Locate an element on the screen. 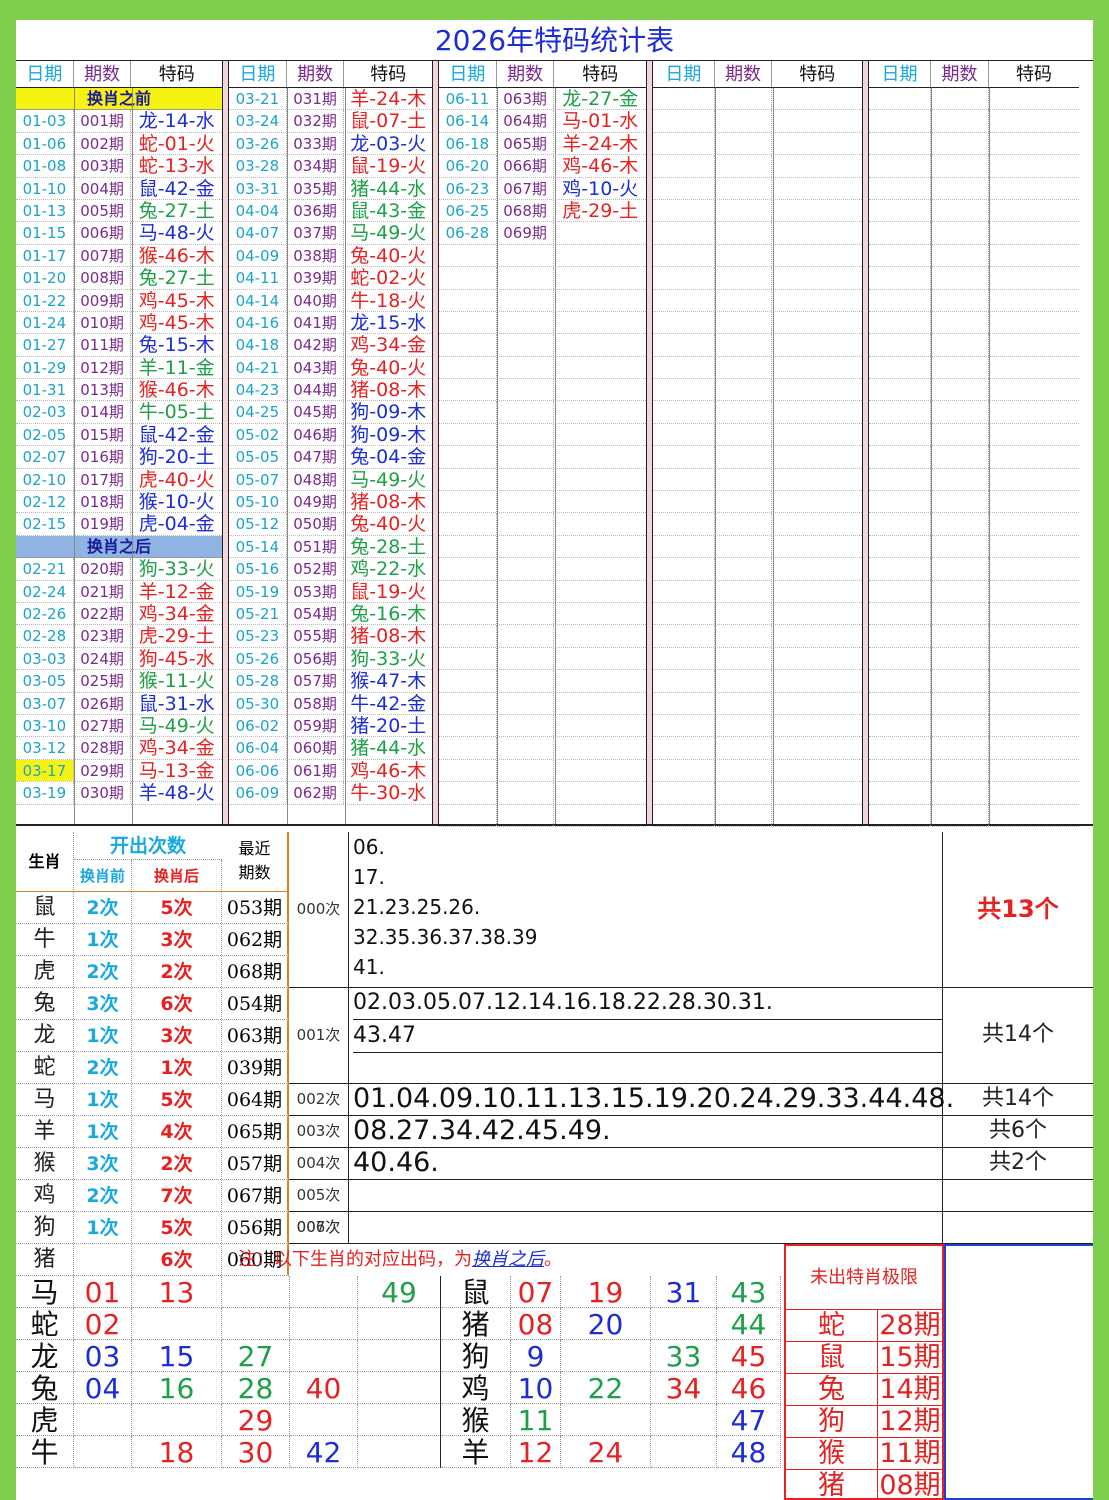  table-row: 06-09 062期 牛-30-水 is located at coordinates (330, 793).